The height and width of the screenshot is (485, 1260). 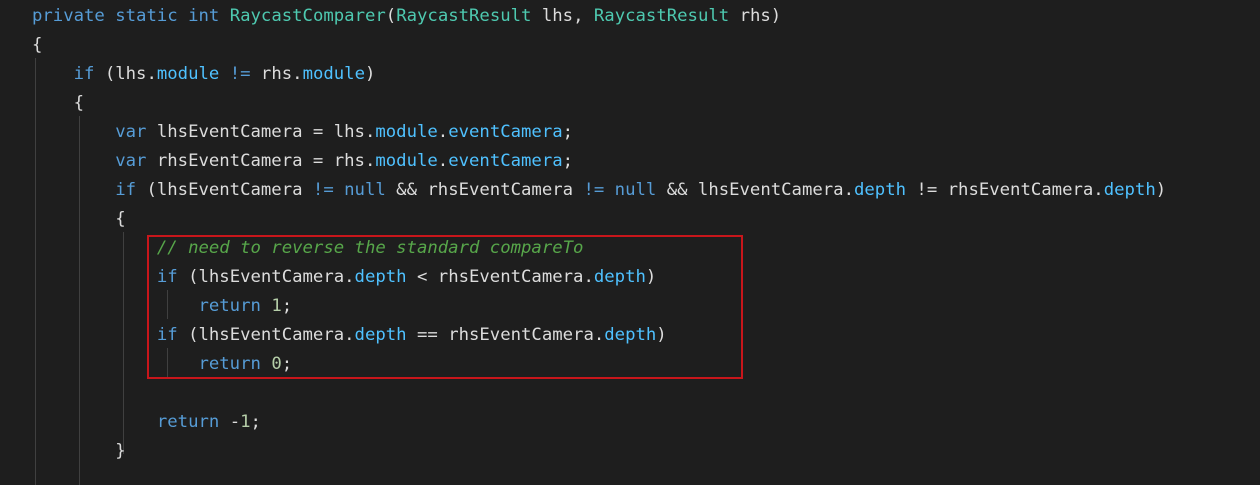 I want to click on code-token: RaycastComparer, so click(x=307, y=16).